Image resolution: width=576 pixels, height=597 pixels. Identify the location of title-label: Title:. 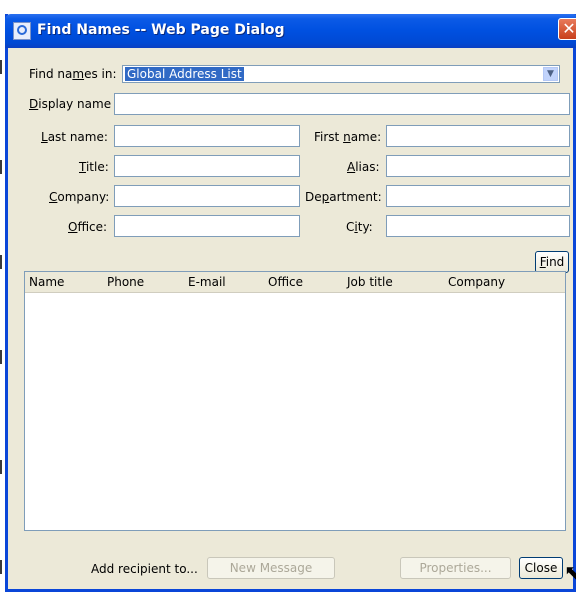
(94, 167).